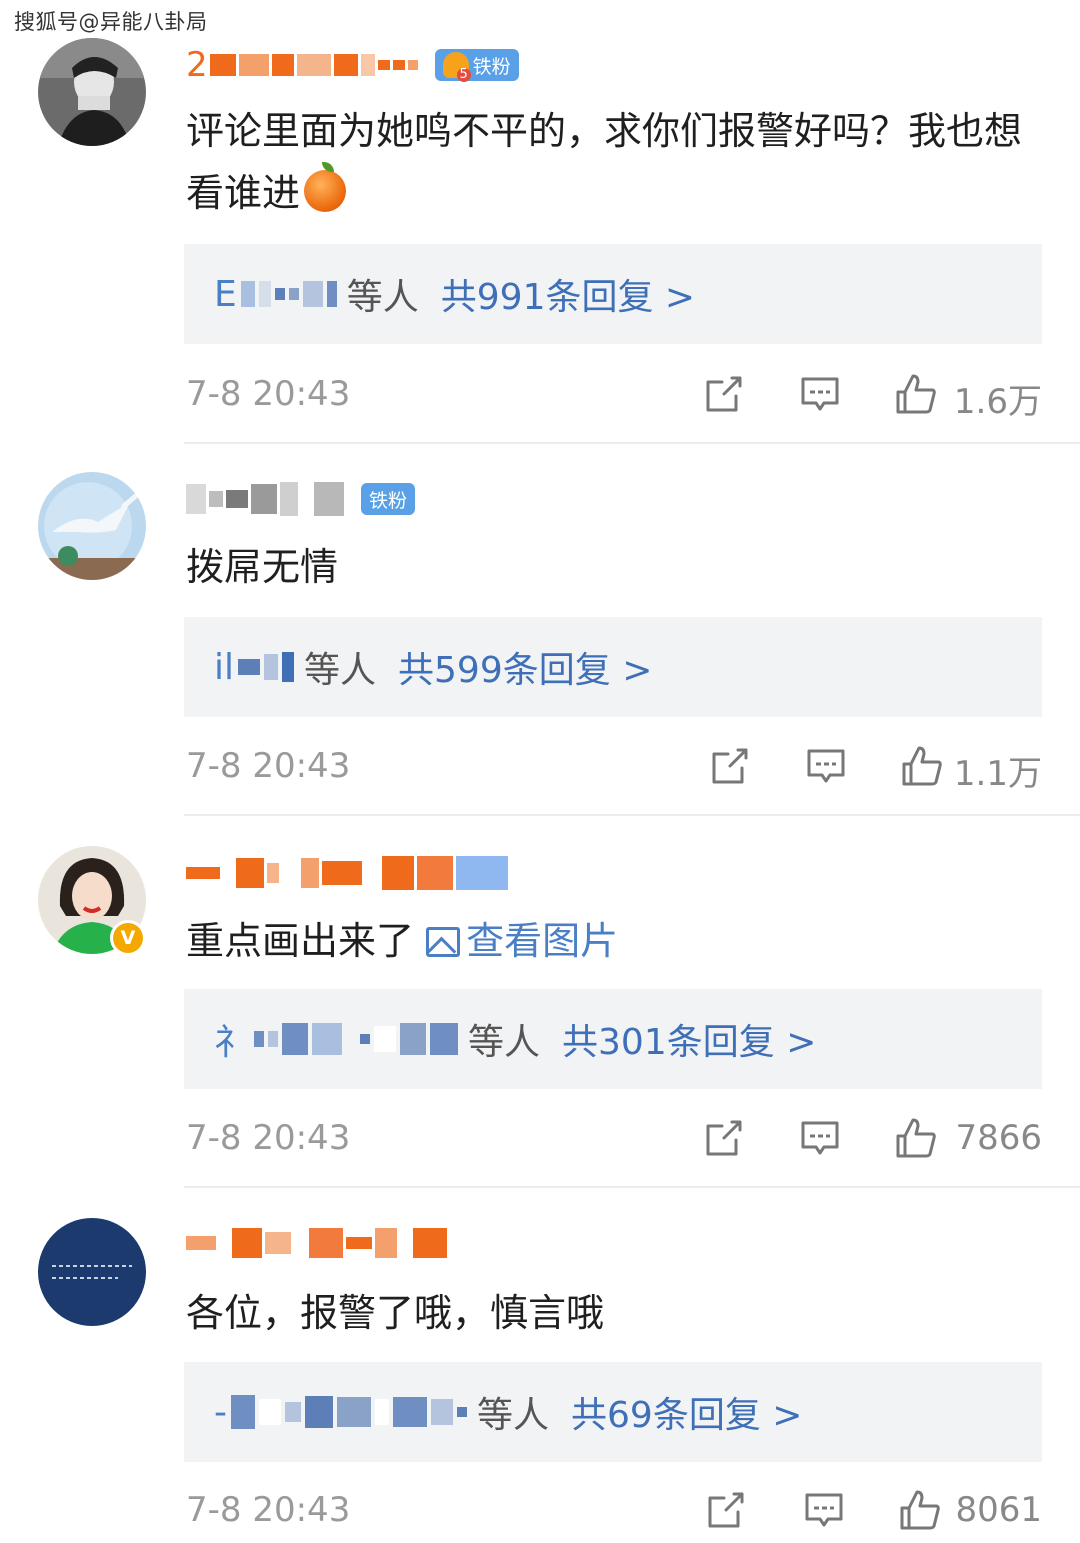 The height and width of the screenshot is (1543, 1080). What do you see at coordinates (225, 294) in the screenshot?
I see `reply-user-prefix: E` at bounding box center [225, 294].